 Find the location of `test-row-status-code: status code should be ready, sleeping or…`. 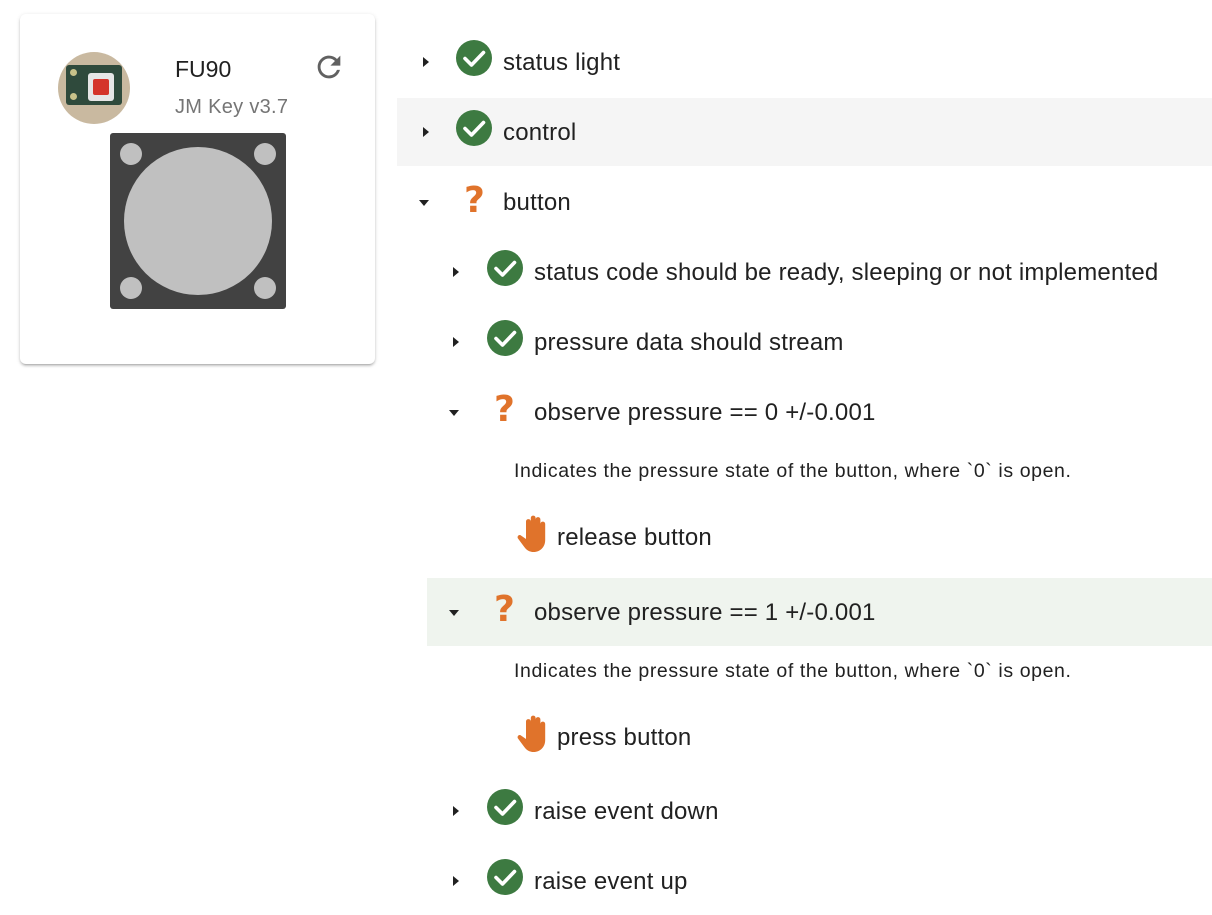

test-row-status-code: status code should be ready, sleeping or… is located at coordinates (819, 272).